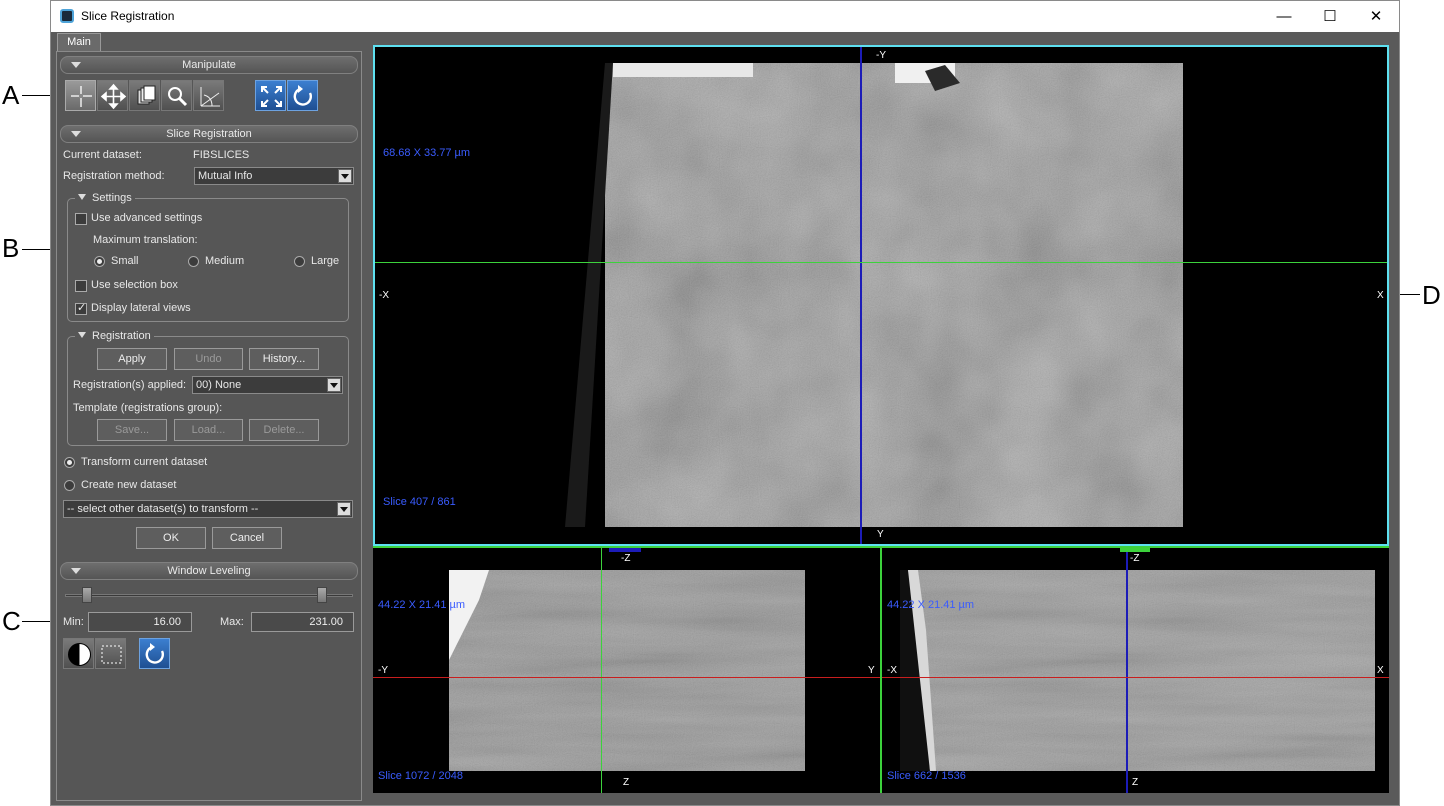 Image resolution: width=1444 pixels, height=806 pixels. Describe the element at coordinates (1135, 550) in the screenshot. I see `lateral-right-marker` at that location.